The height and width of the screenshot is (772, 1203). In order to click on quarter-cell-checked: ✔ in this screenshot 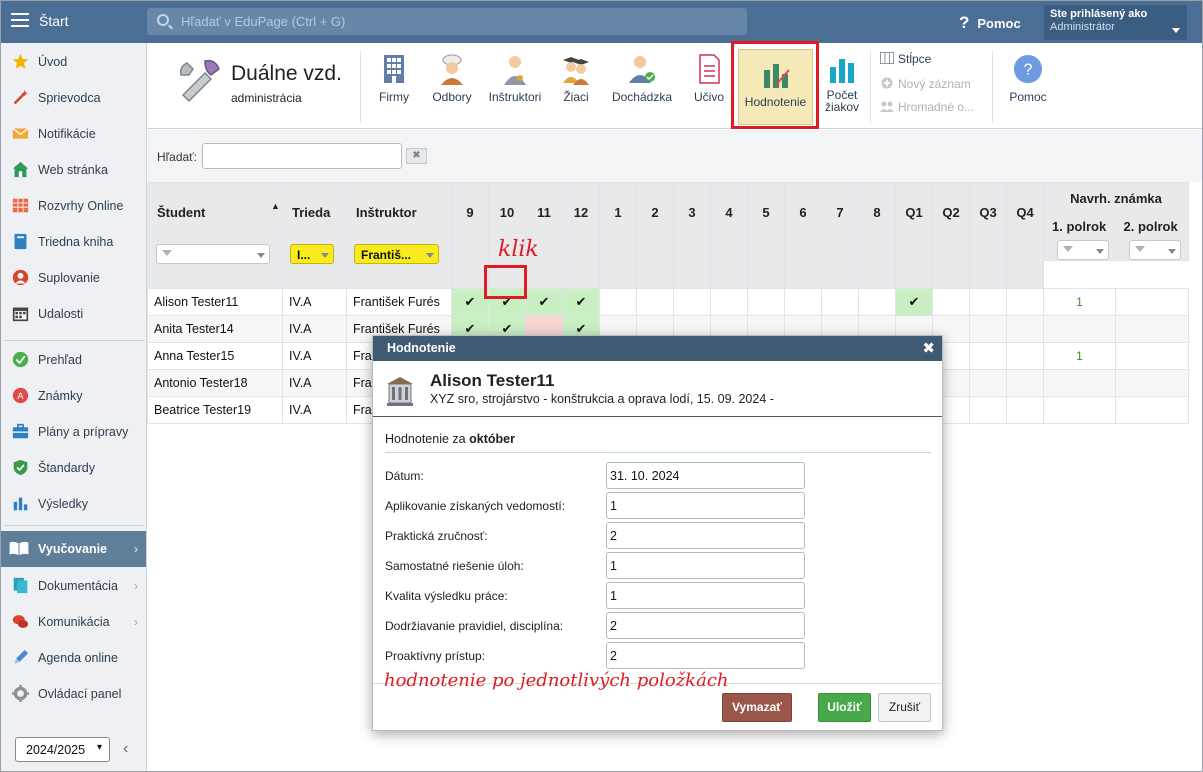, I will do `click(914, 302)`.